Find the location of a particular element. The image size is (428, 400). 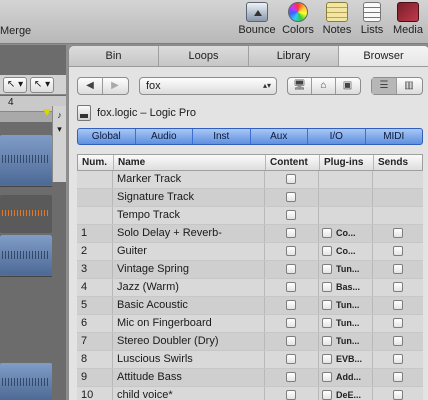

home-icon: ⌂ is located at coordinates (324, 86).